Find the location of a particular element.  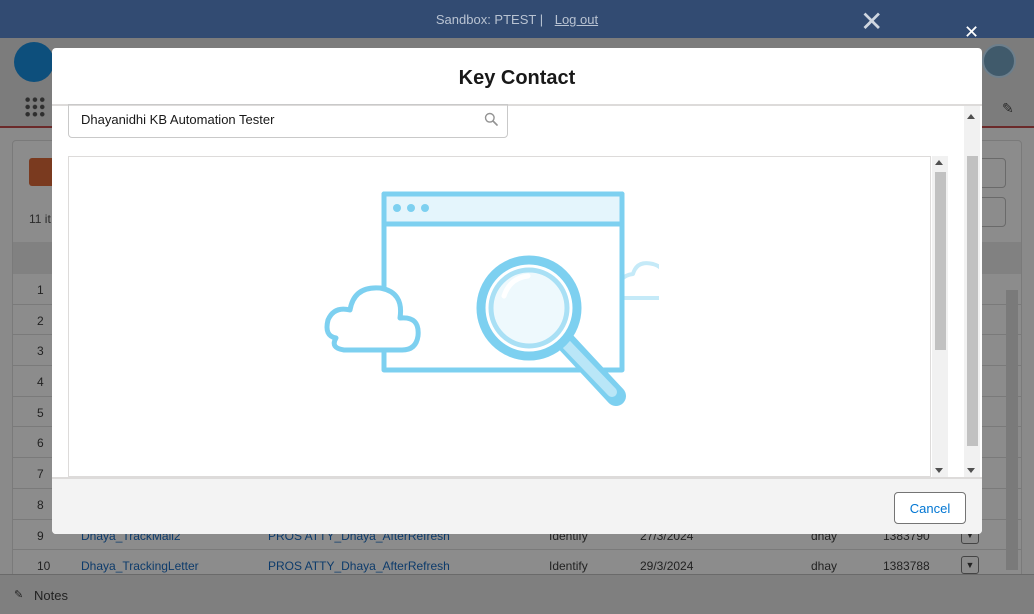

items-count: 11 it is located at coordinates (40, 219).